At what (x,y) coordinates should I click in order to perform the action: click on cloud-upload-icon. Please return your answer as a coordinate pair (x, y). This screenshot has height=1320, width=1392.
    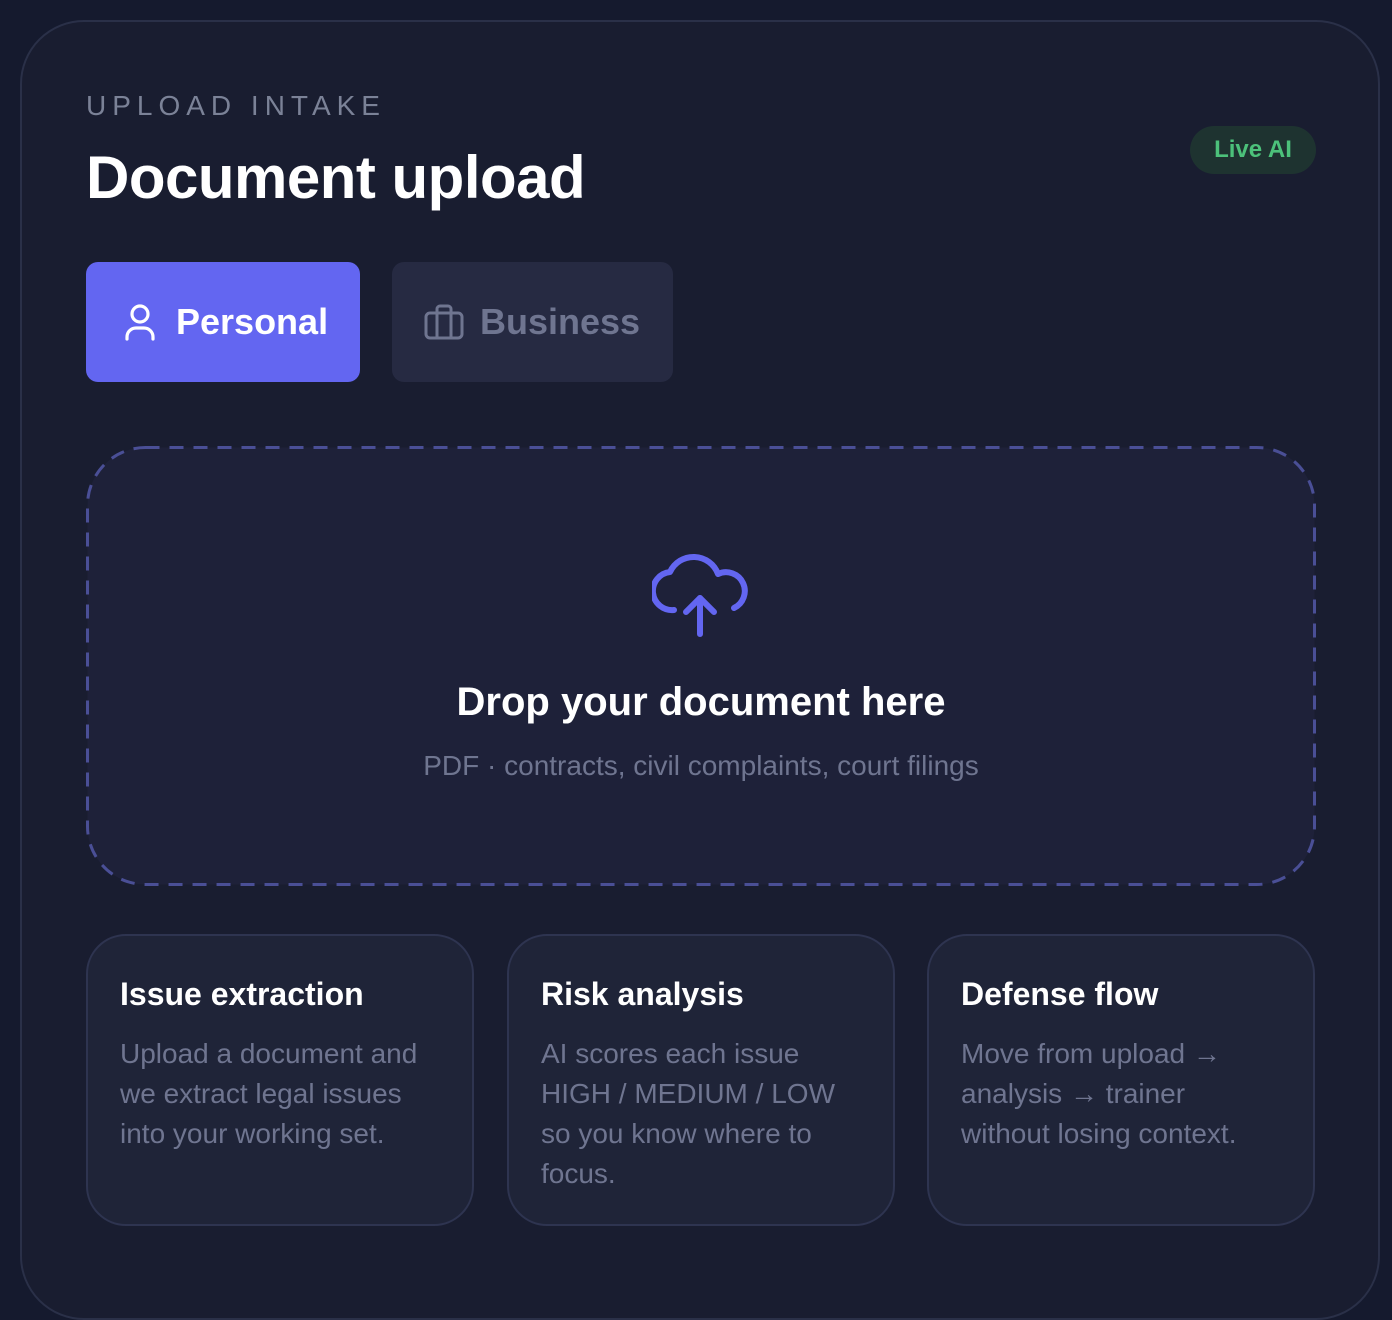
    Looking at the image, I should click on (698, 594).